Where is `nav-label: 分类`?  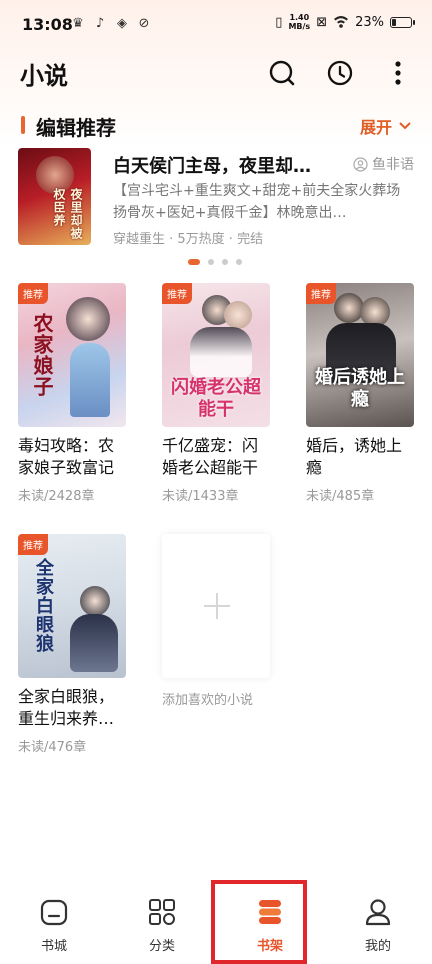 nav-label: 分类 is located at coordinates (161, 946).